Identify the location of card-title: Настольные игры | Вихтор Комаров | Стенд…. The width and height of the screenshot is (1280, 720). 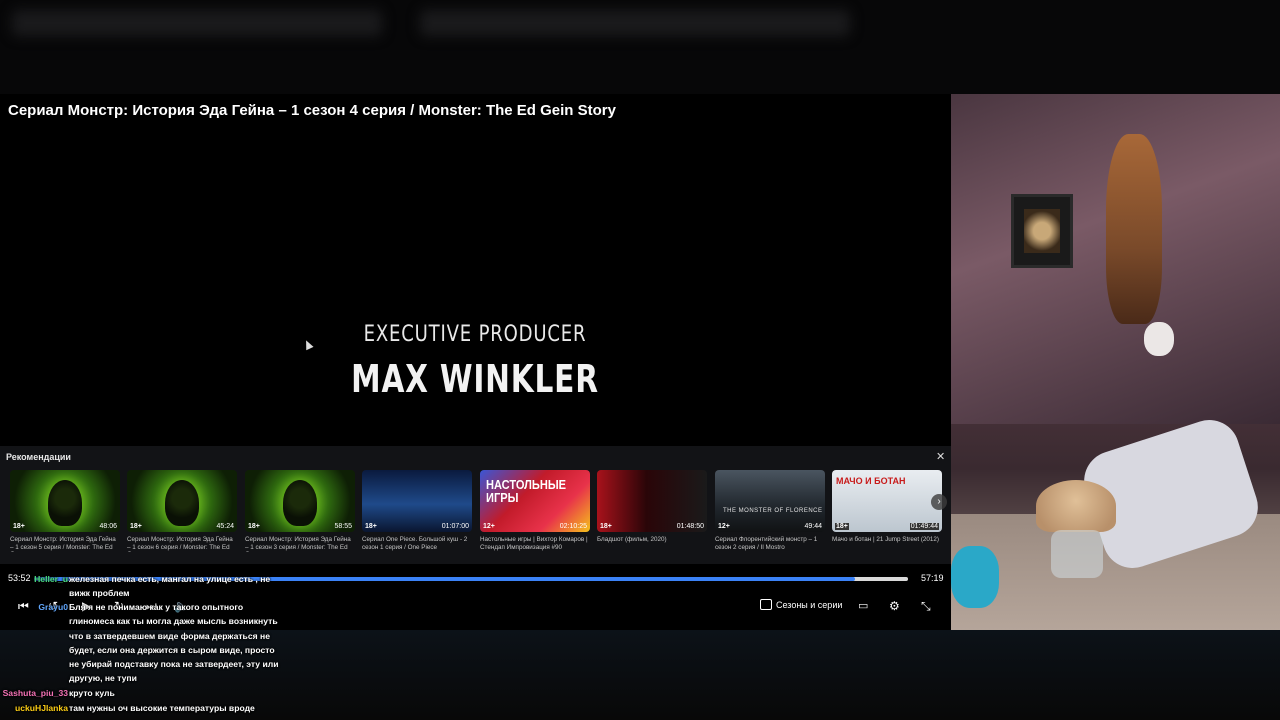
(535, 544).